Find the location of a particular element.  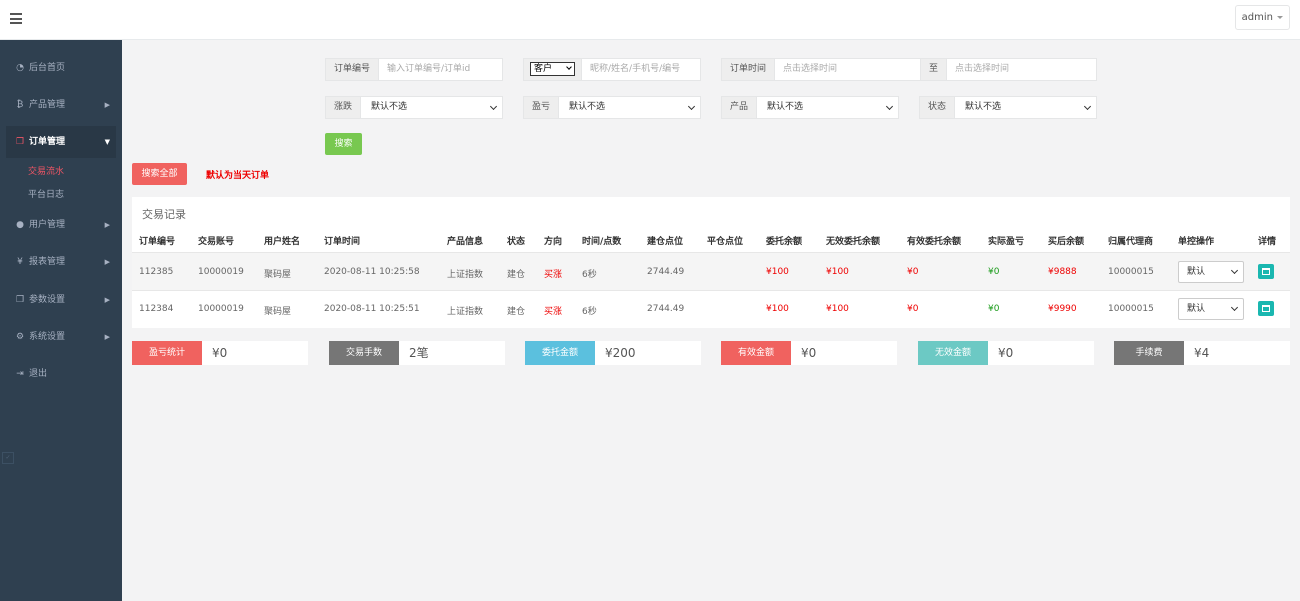

copy-icon: ❐ is located at coordinates (20, 142).